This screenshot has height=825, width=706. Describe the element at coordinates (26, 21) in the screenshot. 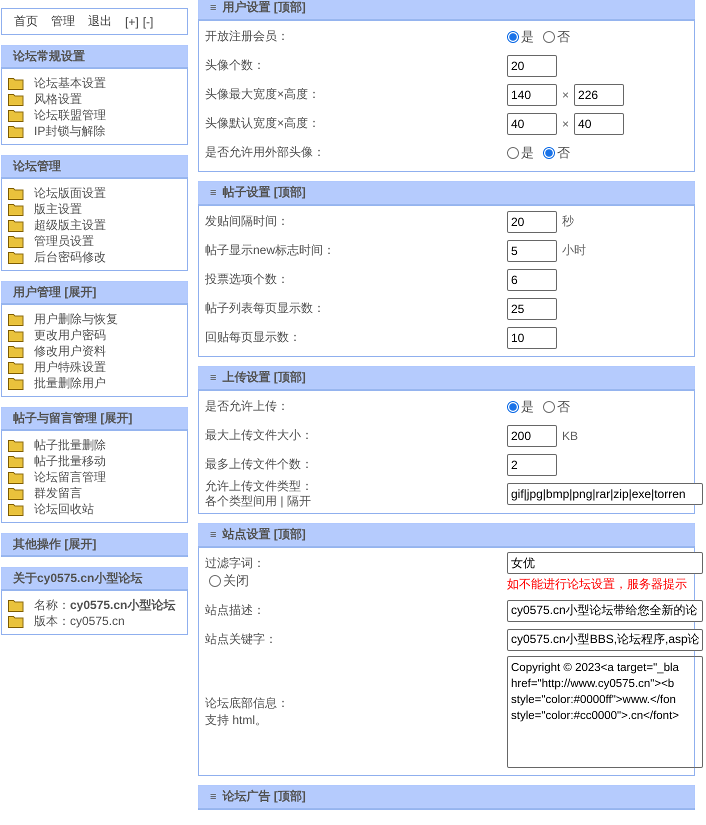

I see `nav-link: 首页` at that location.